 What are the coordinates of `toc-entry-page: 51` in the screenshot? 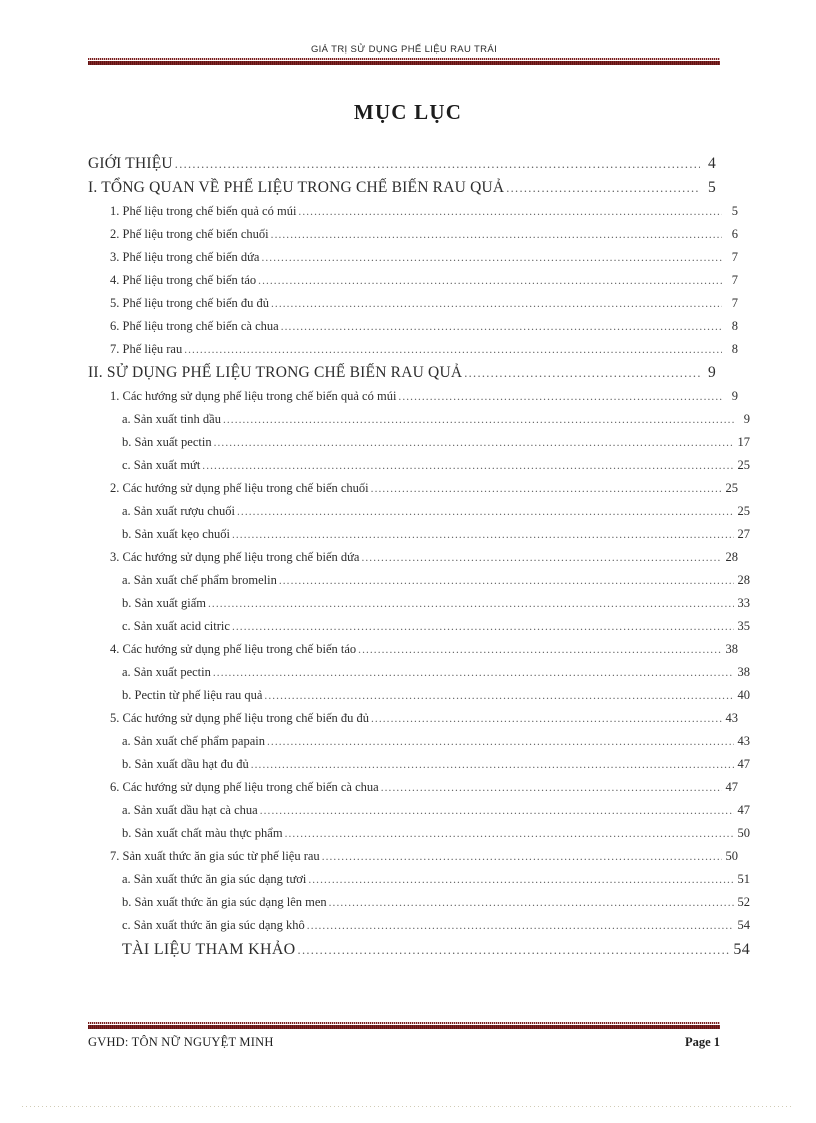 It's located at (744, 879).